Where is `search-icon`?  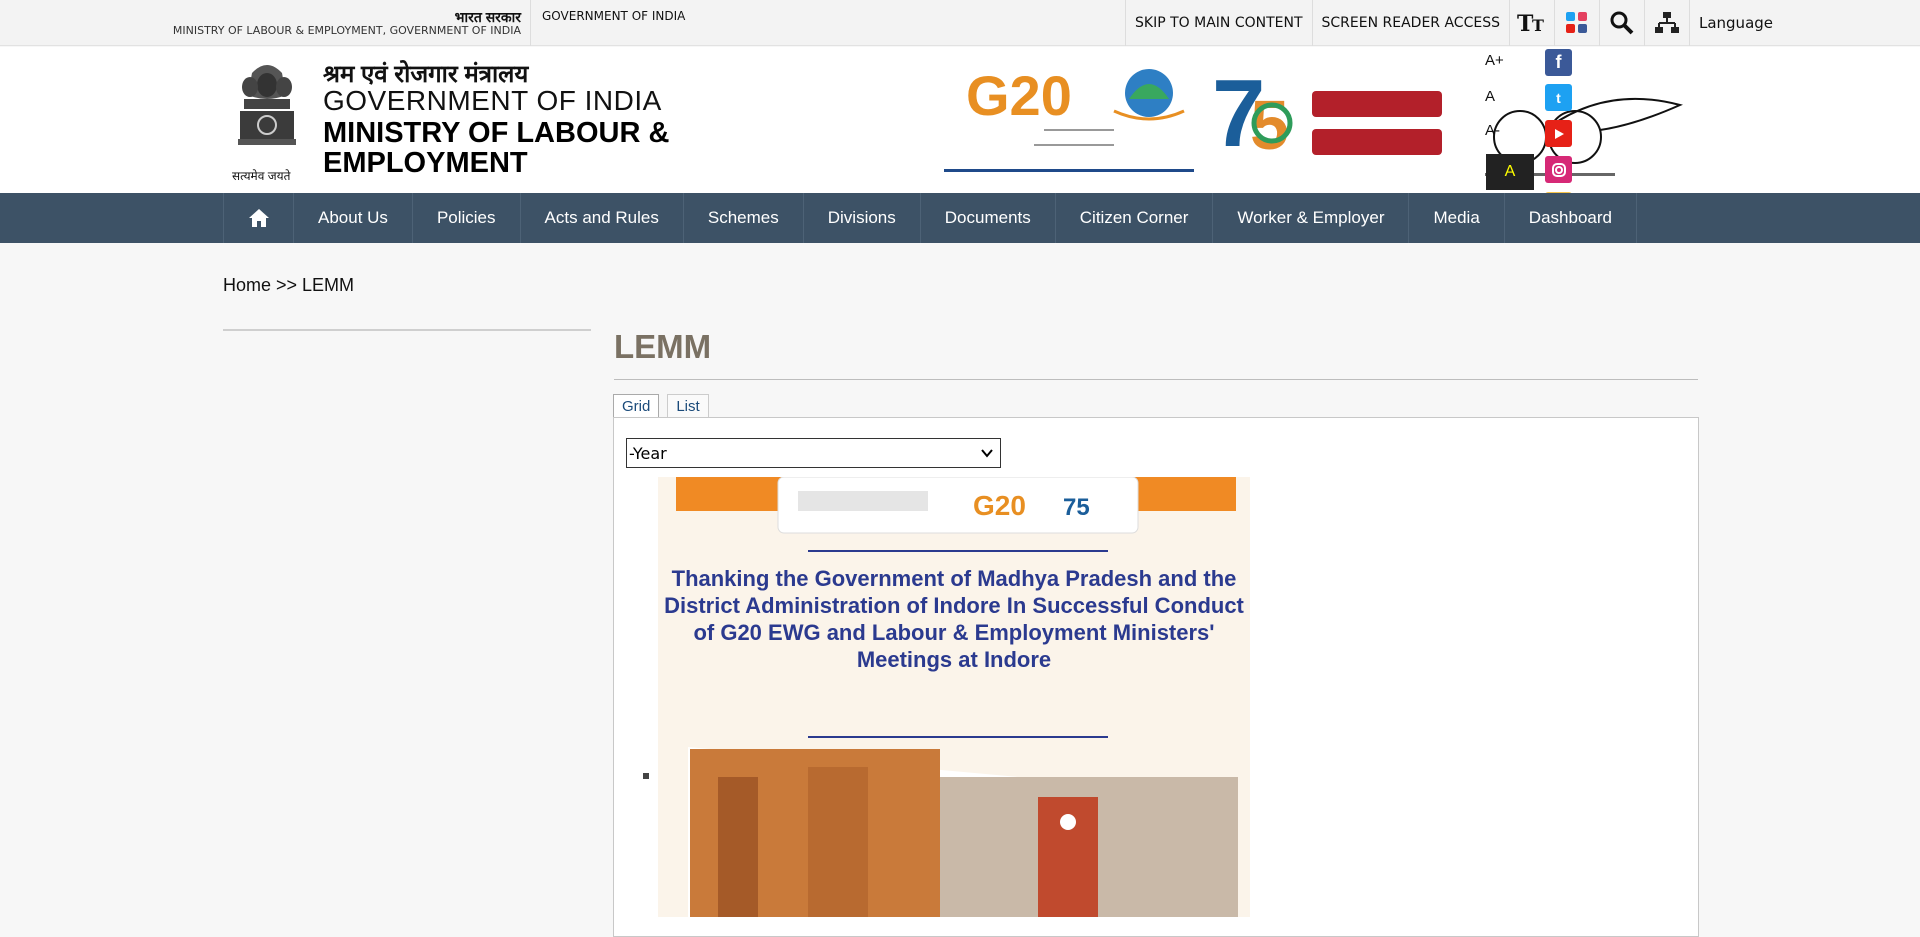 search-icon is located at coordinates (1621, 23).